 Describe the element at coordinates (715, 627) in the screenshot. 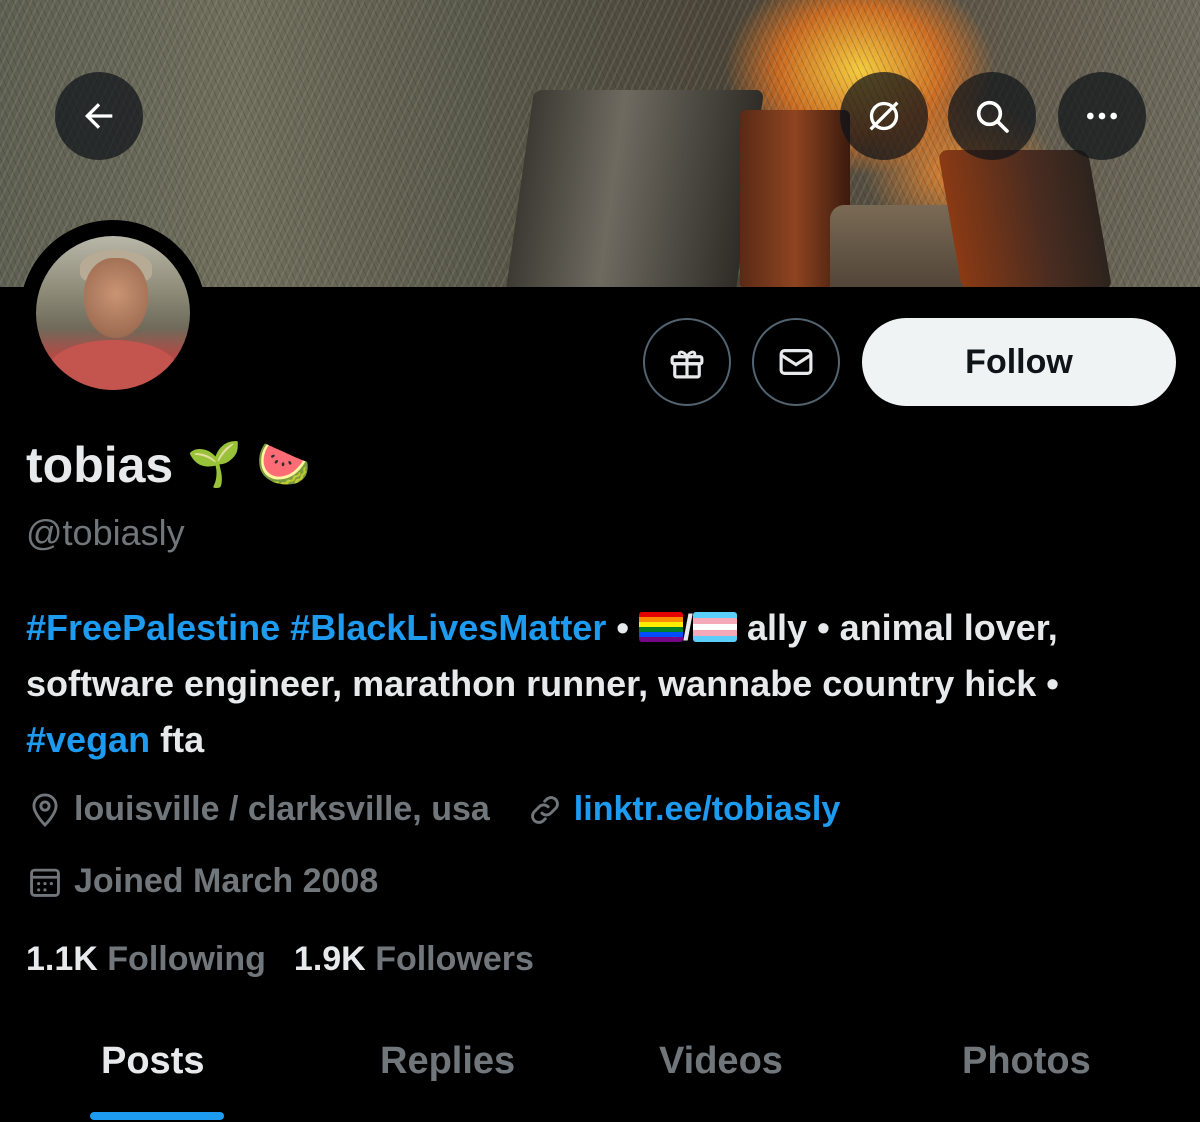

I see `transgender-flag-icon` at that location.